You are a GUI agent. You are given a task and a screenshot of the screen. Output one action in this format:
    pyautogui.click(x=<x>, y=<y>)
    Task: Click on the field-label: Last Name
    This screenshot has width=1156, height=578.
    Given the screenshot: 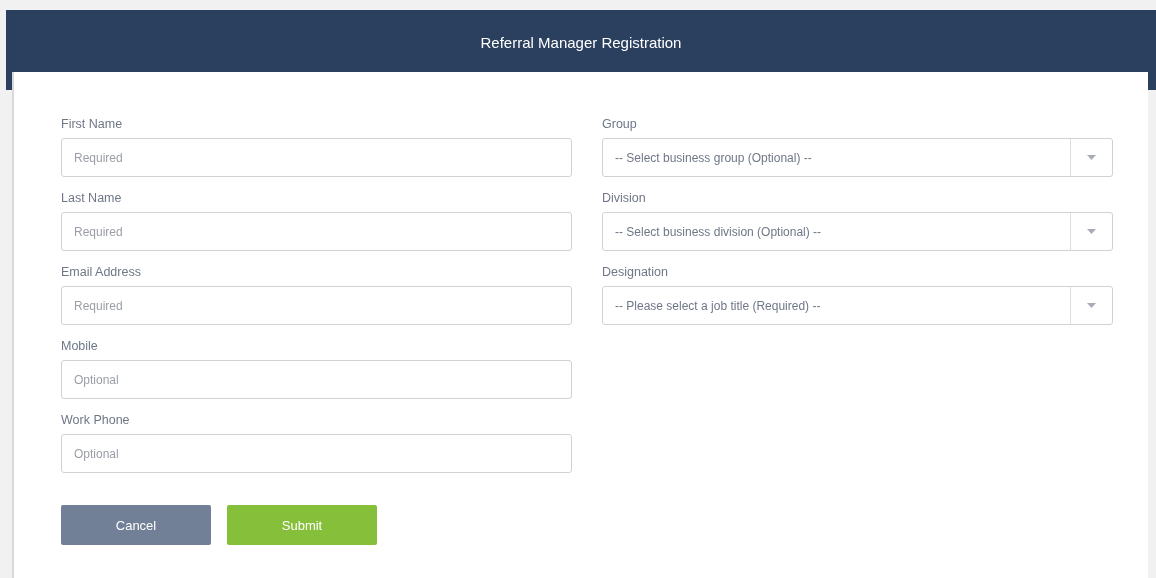 What is the action you would take?
    pyautogui.click(x=91, y=198)
    